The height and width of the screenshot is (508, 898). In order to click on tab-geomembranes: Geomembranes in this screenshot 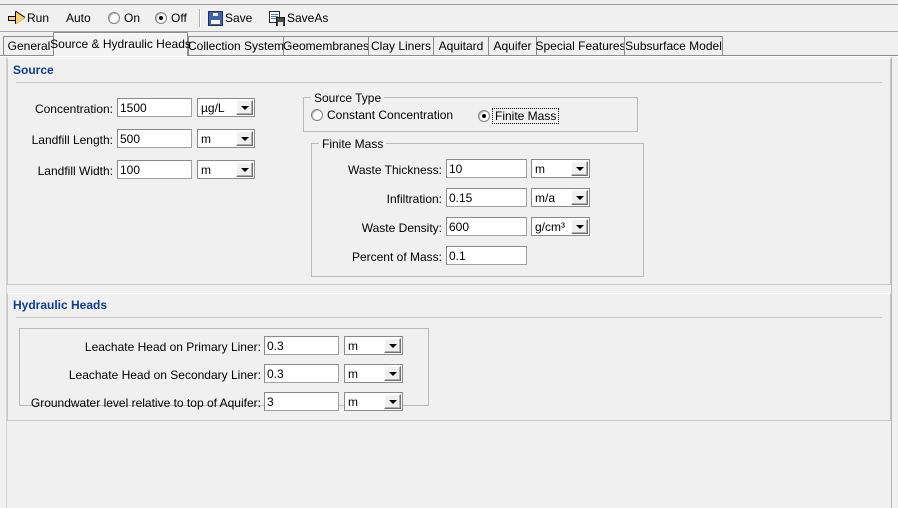, I will do `click(326, 45)`.